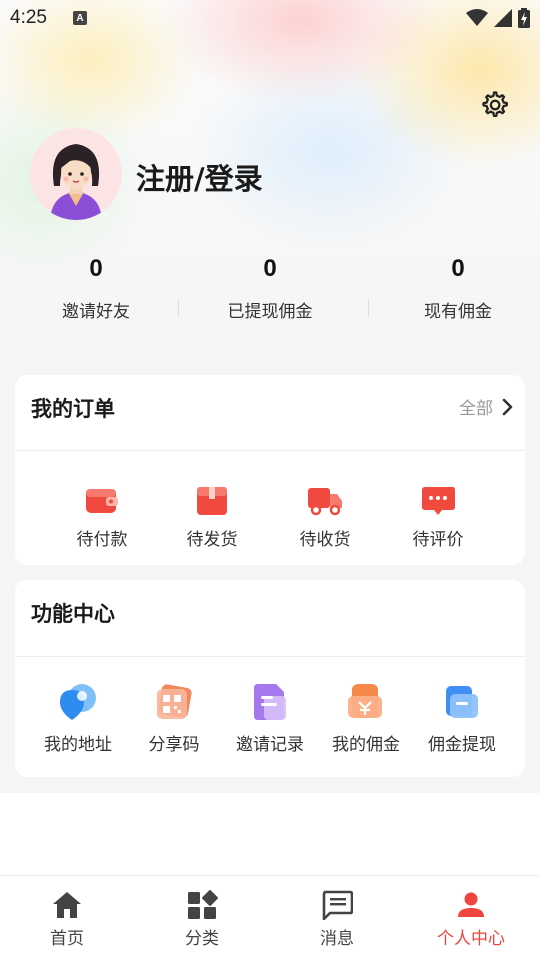  Describe the element at coordinates (96, 312) in the screenshot. I see `stat-label: 邀请好友` at that location.